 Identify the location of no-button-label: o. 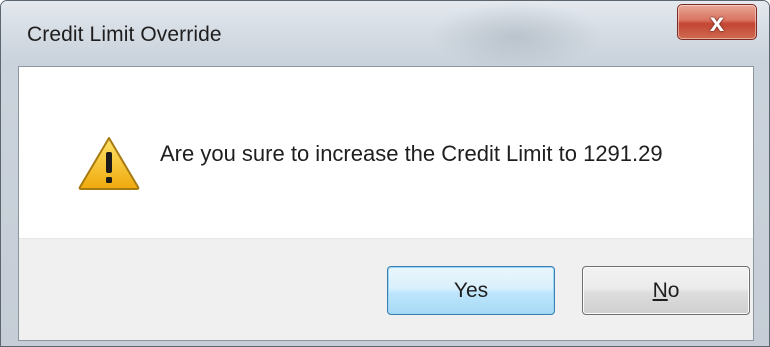
(673, 290).